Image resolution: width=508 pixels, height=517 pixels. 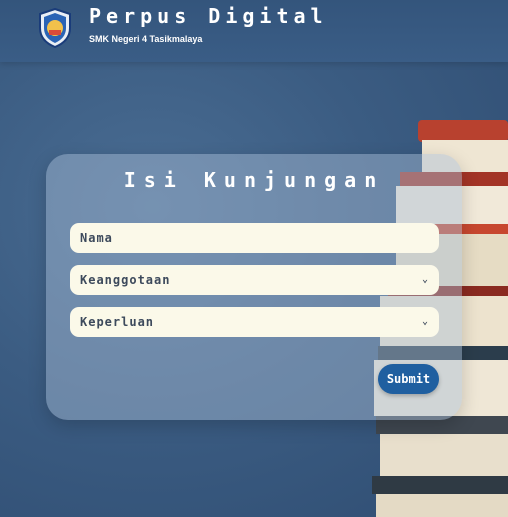 I want to click on purpose-select-label: Keperluan, so click(x=117, y=322).